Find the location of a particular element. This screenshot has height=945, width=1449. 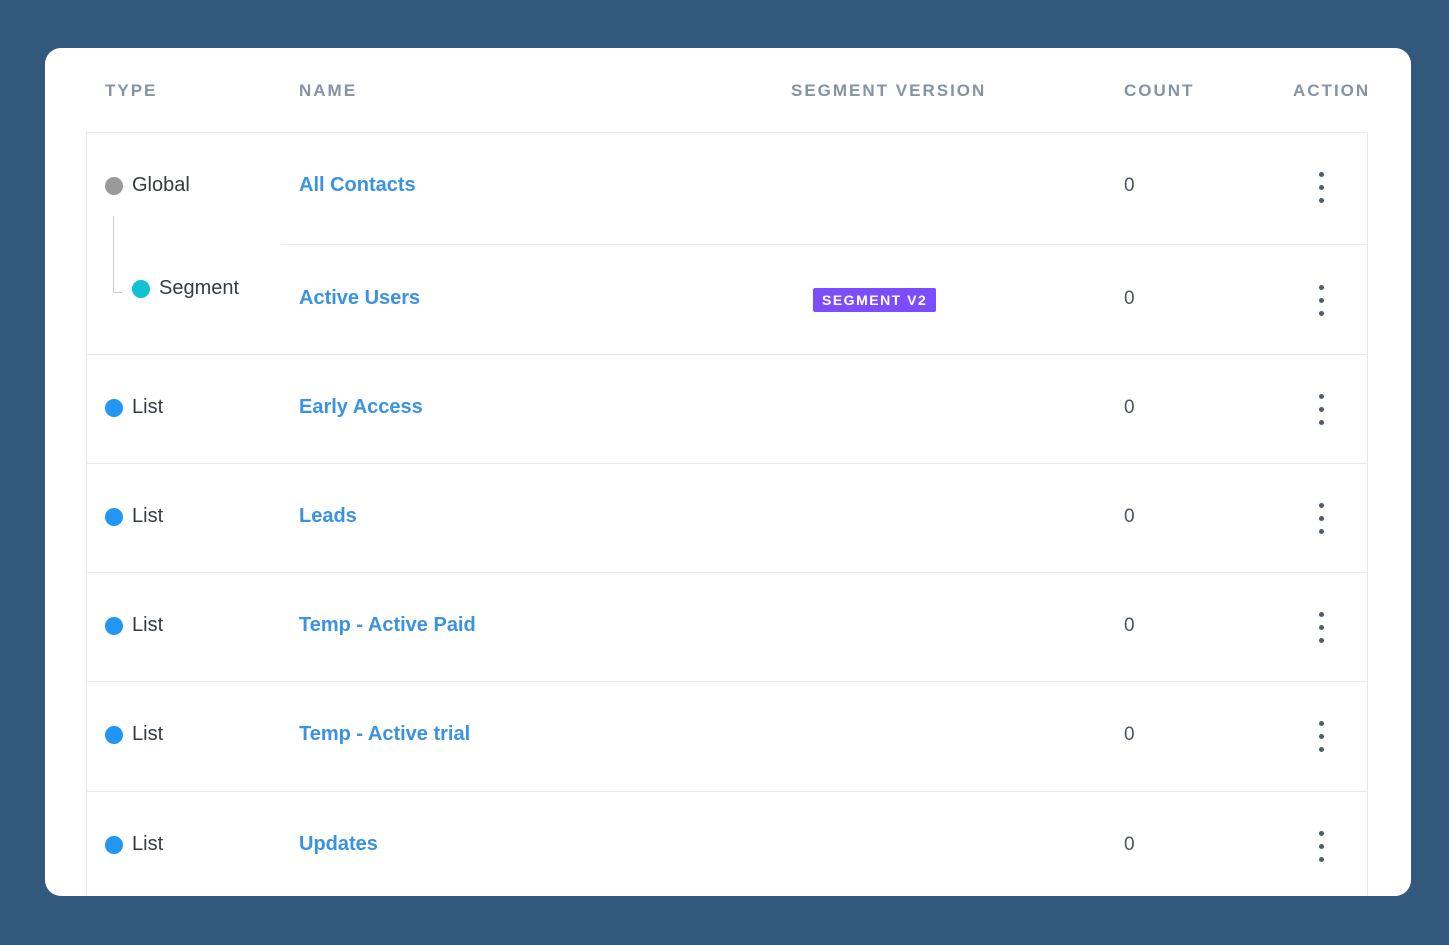

header-type: TYPE is located at coordinates (131, 91).